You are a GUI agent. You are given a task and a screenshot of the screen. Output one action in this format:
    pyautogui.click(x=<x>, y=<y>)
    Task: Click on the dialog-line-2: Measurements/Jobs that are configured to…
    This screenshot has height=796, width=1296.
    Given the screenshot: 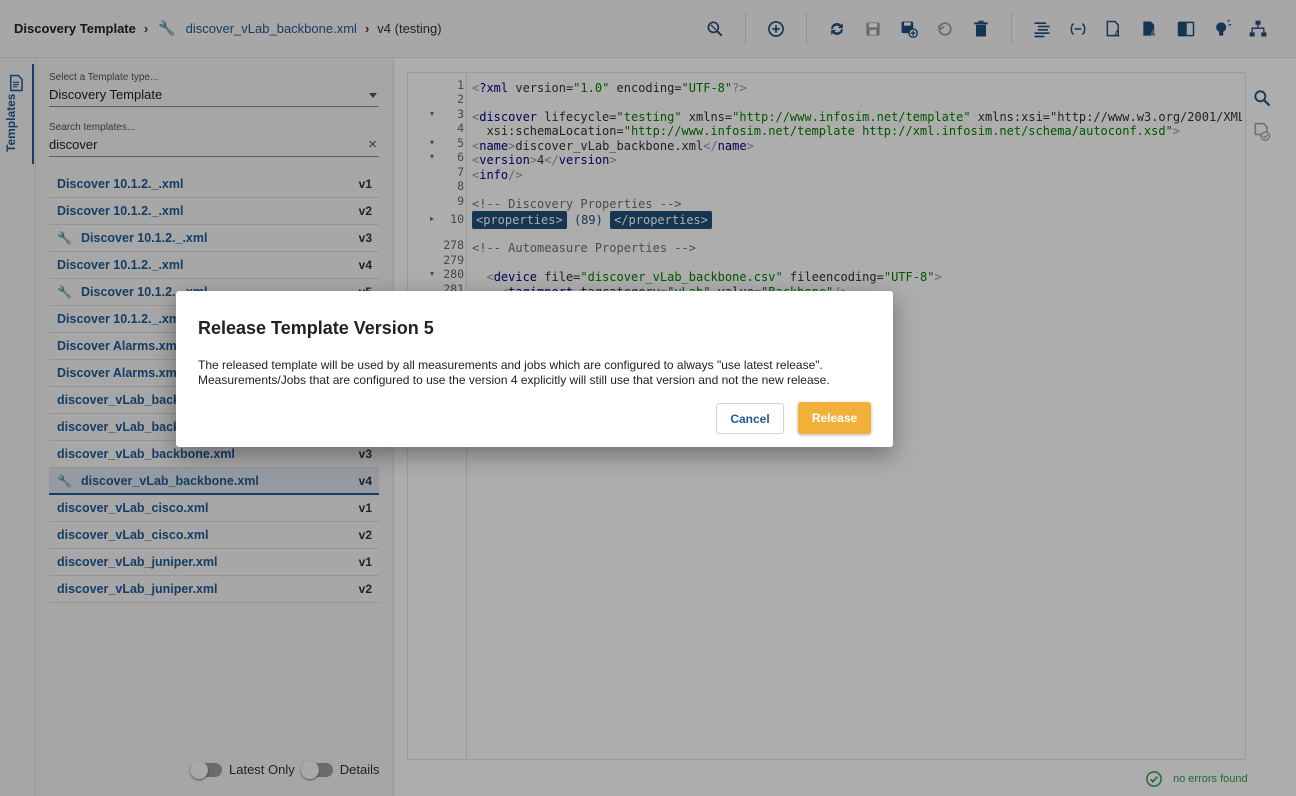 What is the action you would take?
    pyautogui.click(x=514, y=380)
    